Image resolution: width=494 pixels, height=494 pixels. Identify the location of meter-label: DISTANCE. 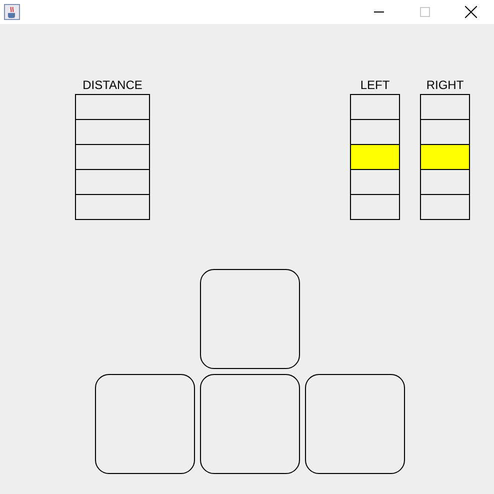
(112, 86).